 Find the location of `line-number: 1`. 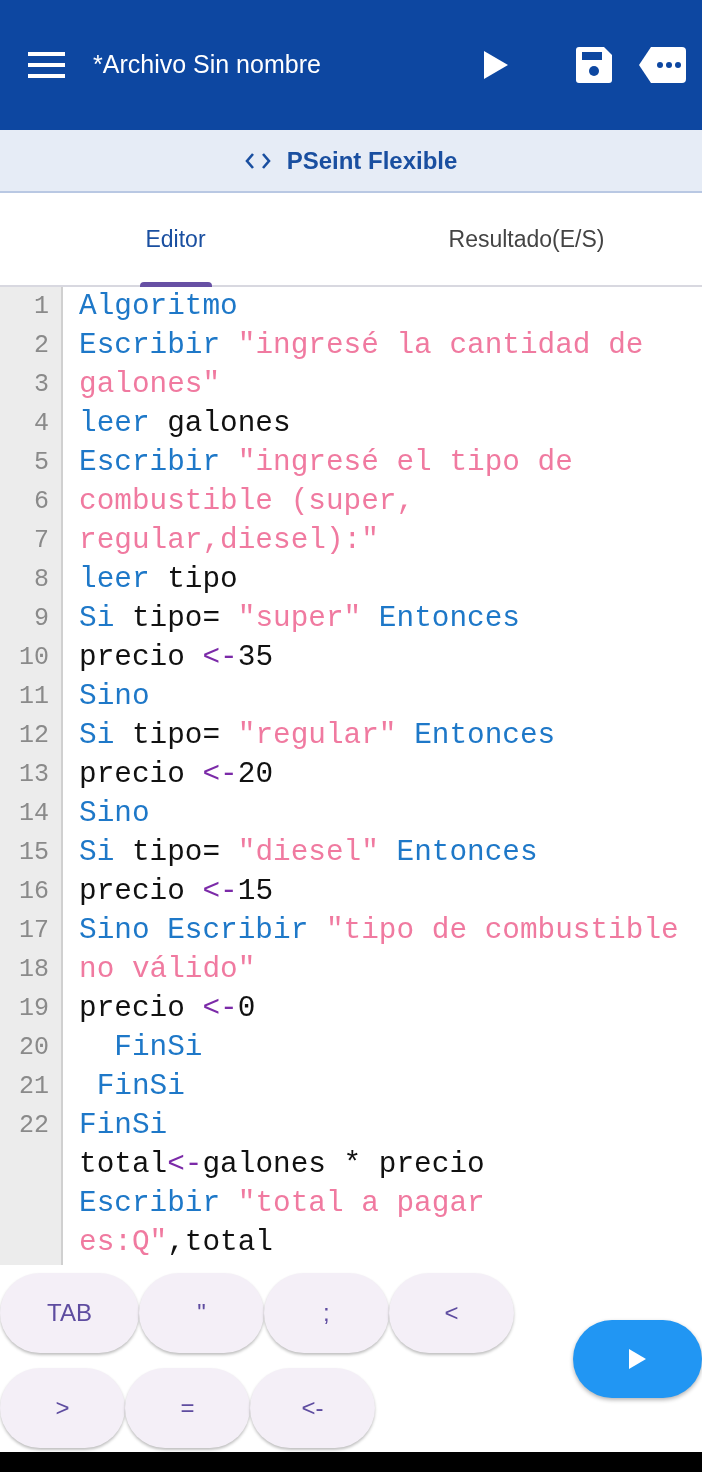

line-number: 1 is located at coordinates (41, 307).